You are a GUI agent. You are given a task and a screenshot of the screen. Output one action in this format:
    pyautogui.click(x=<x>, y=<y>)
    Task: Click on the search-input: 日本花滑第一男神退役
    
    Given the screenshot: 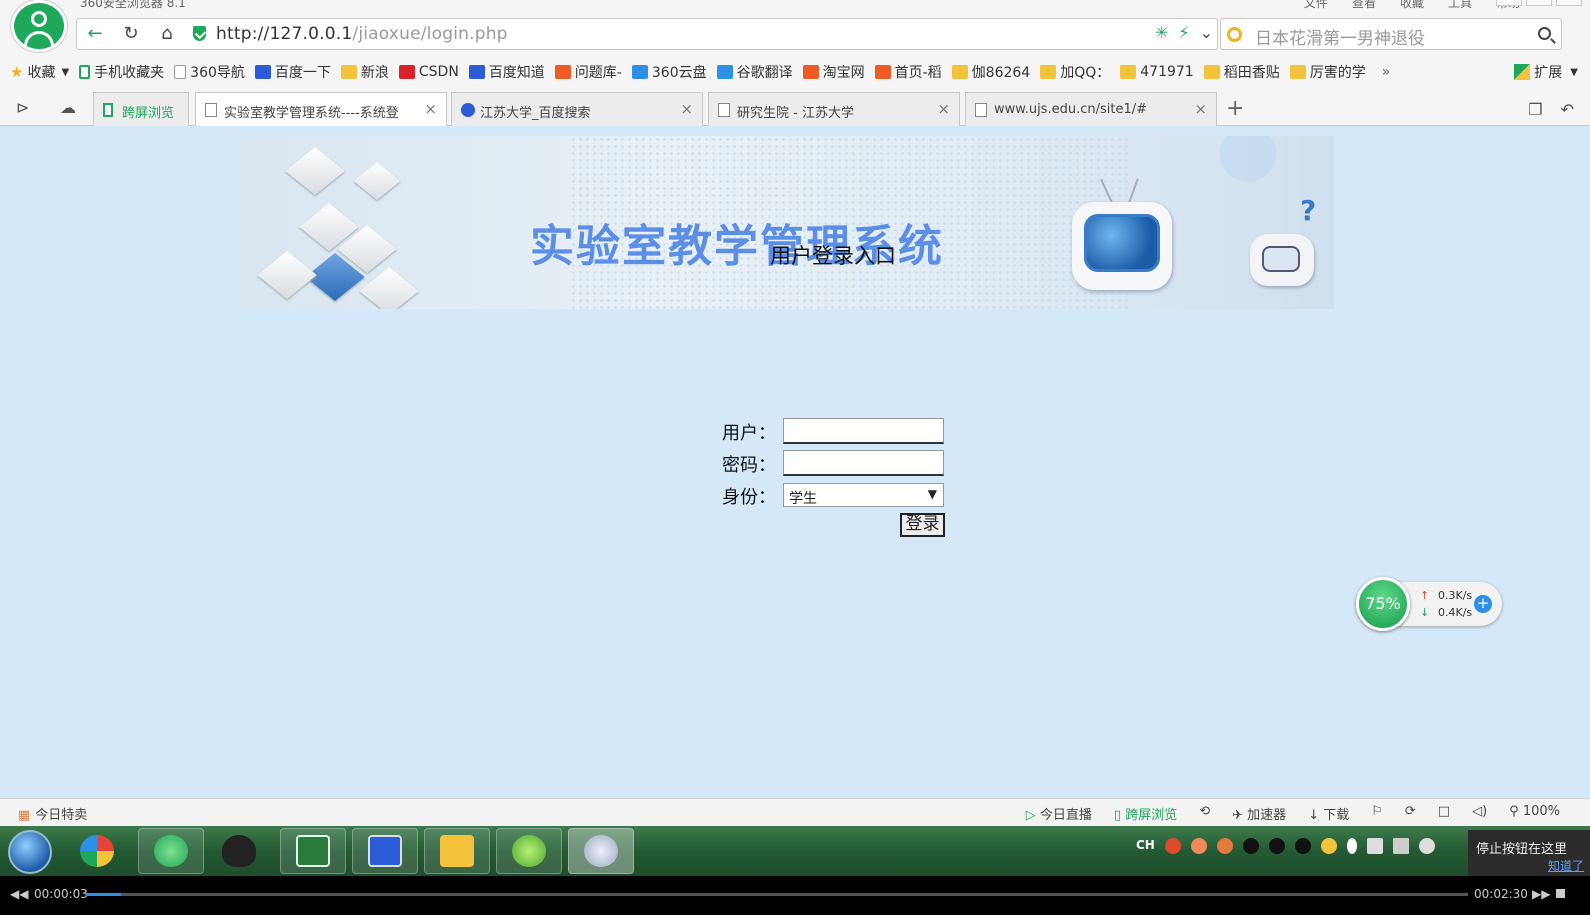 What is the action you would take?
    pyautogui.click(x=1340, y=36)
    